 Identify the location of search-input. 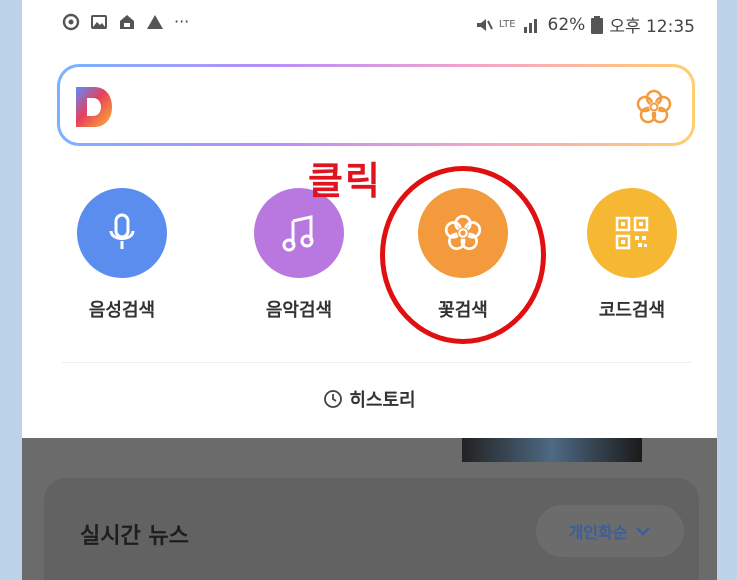
(376, 105).